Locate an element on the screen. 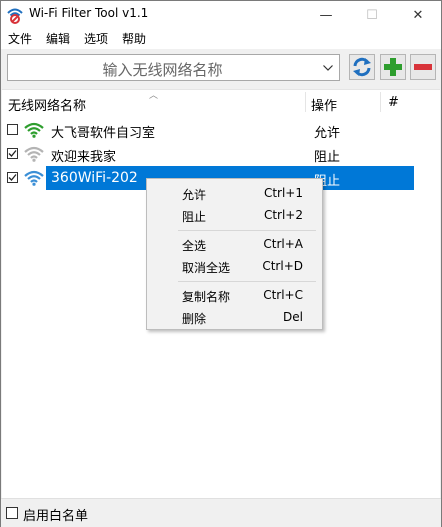 Image resolution: width=442 pixels, height=527 pixels. menu-options: 选项 is located at coordinates (96, 38).